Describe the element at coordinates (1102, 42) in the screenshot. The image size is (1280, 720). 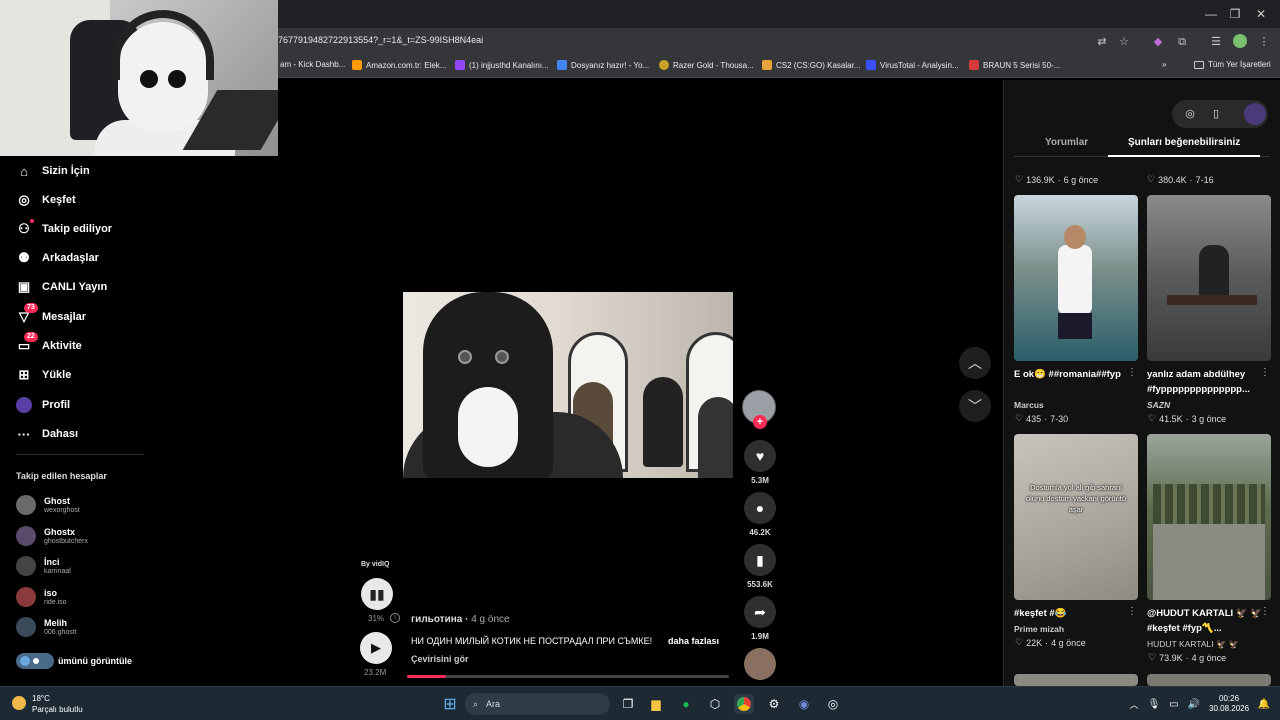
I see `translate-icon: ⇄` at that location.